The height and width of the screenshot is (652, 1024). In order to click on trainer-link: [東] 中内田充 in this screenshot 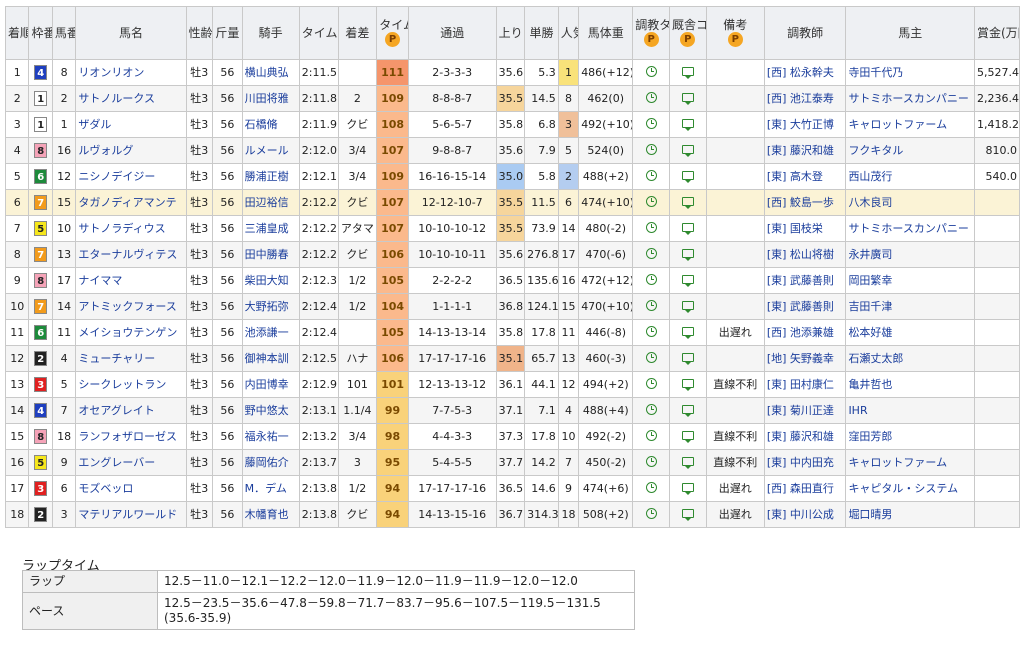, I will do `click(805, 462)`.